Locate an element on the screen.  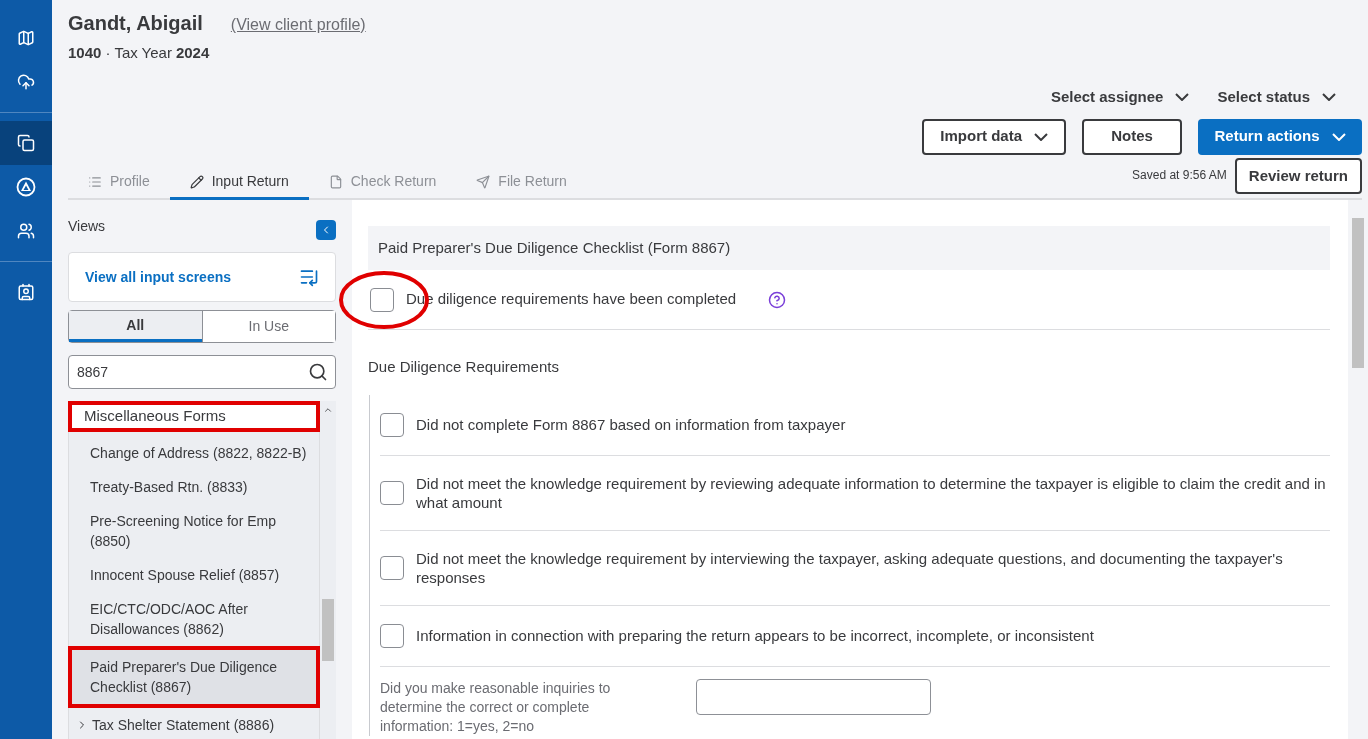
group-header: Miscellaneous Forms is located at coordinates (194, 416).